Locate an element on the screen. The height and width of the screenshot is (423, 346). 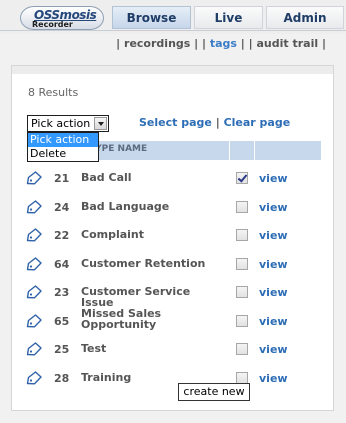
tag-id: 28 is located at coordinates (62, 378).